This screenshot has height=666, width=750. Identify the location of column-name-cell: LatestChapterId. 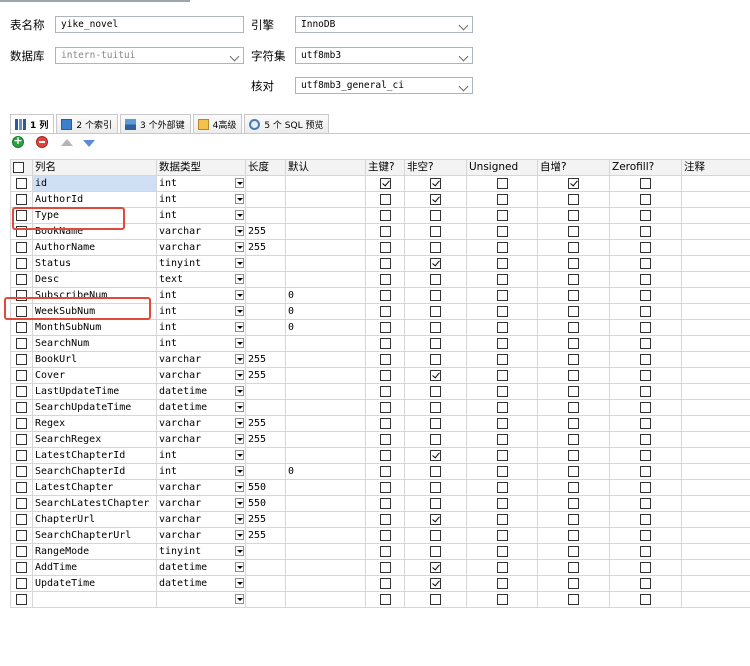
(94, 455).